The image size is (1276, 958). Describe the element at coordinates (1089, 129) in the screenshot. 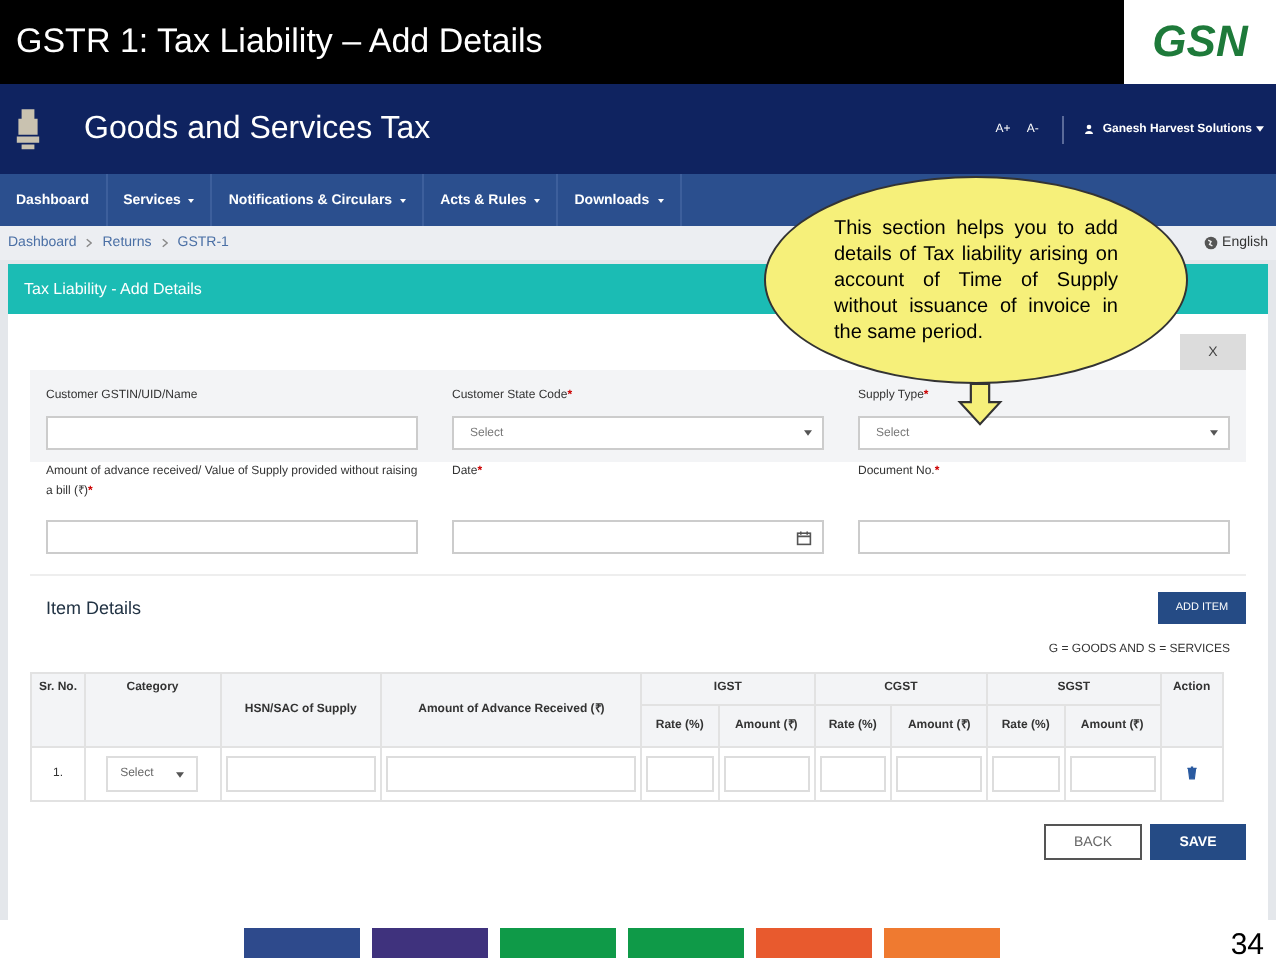

I see `user-icon` at that location.